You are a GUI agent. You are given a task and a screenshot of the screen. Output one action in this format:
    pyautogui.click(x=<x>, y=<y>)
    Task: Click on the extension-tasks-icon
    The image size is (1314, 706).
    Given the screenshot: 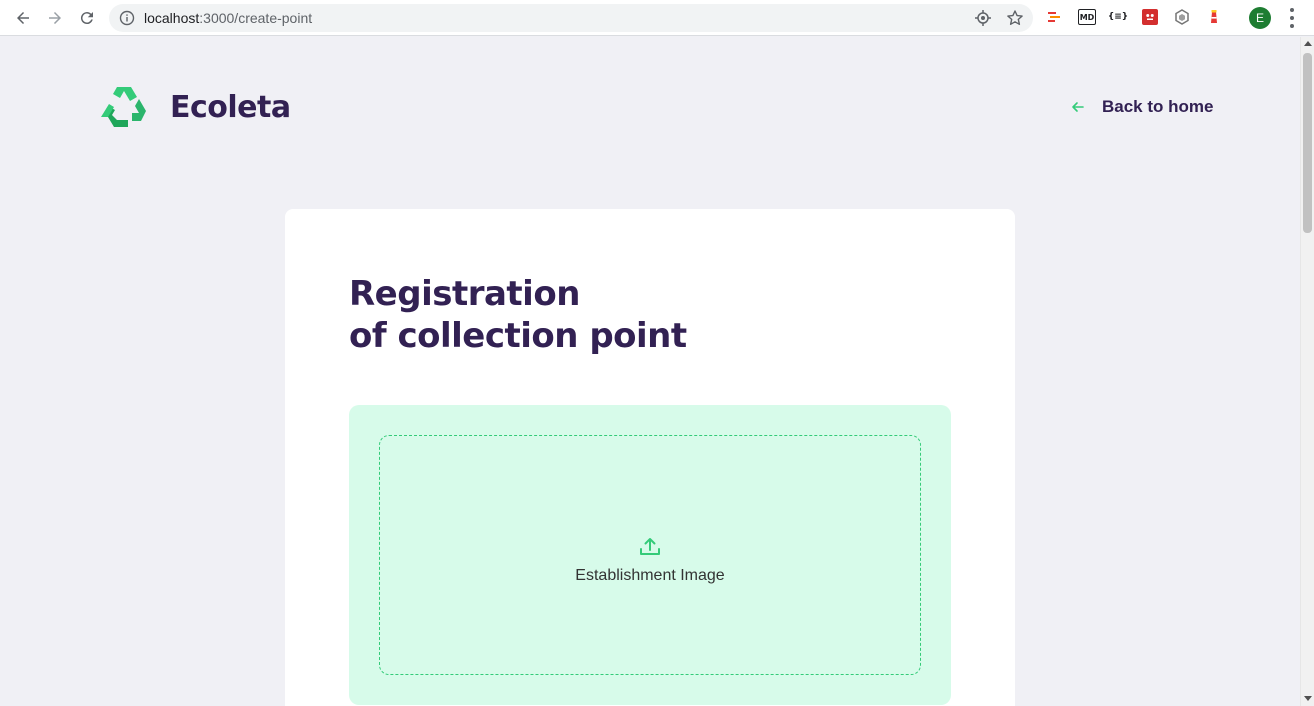 What is the action you would take?
    pyautogui.click(x=1054, y=17)
    